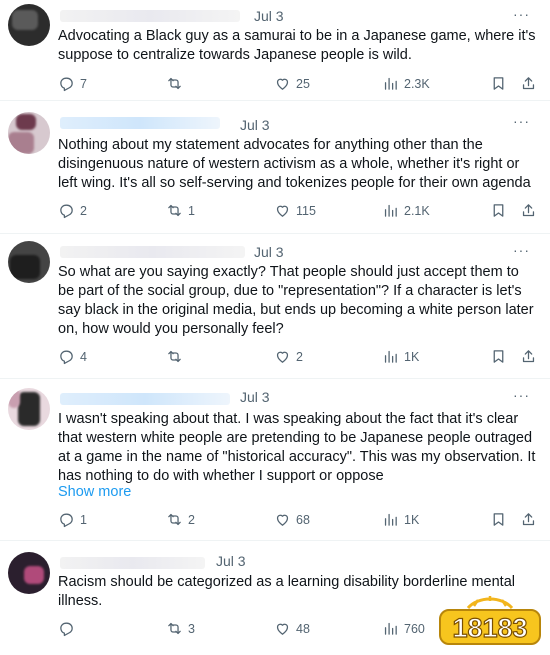  I want to click on reply-button, so click(69, 628).